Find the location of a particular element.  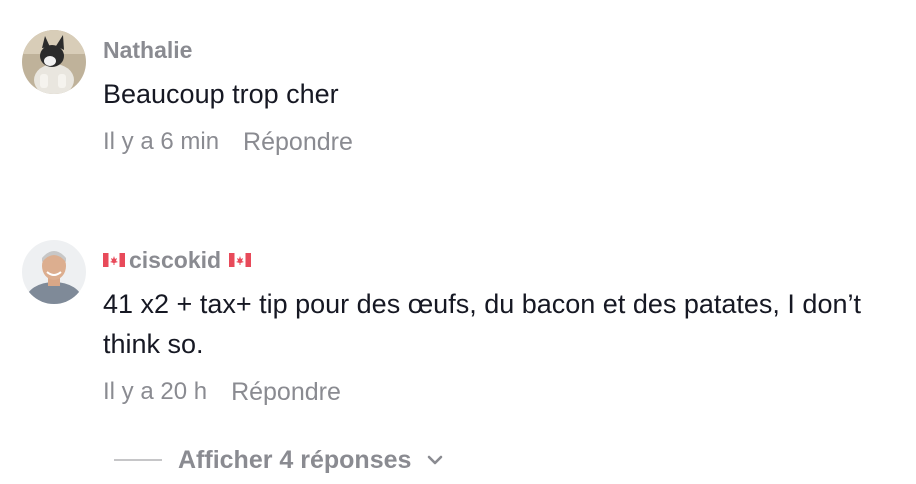

comment-timestamp: Il y a 6 min is located at coordinates (161, 141).